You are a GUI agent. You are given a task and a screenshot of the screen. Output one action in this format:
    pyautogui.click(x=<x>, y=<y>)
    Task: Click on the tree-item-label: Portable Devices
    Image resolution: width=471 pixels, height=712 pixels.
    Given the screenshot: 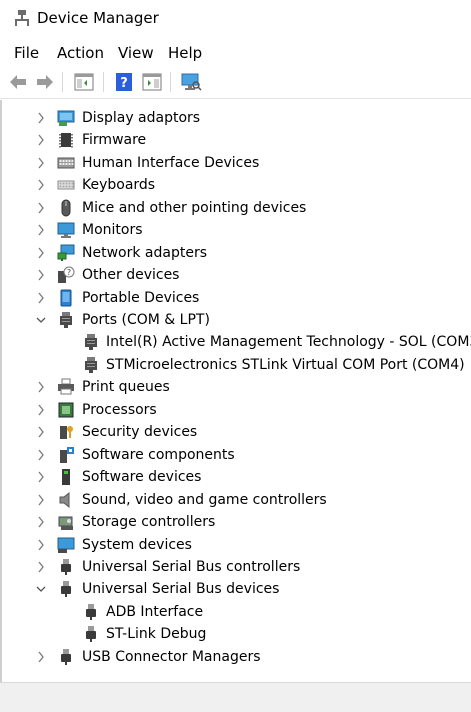 What is the action you would take?
    pyautogui.click(x=141, y=298)
    